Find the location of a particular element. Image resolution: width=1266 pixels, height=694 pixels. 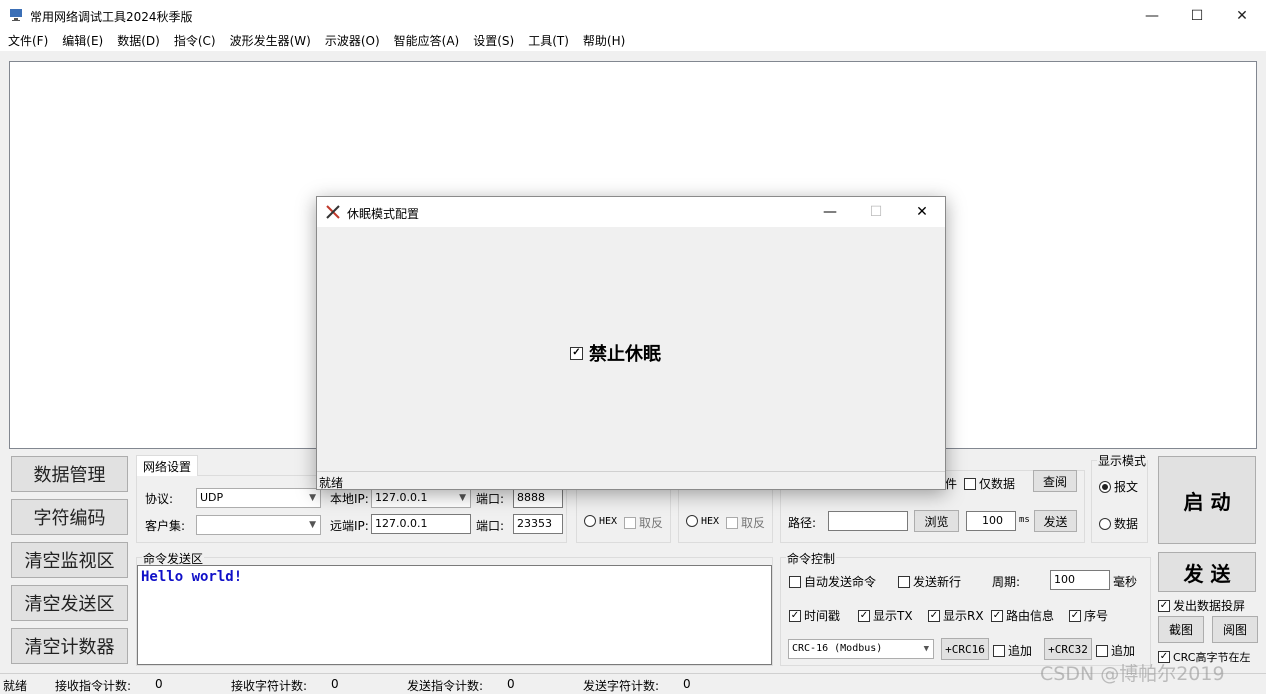

menu-data: 数据(D) is located at coordinates (138, 41).